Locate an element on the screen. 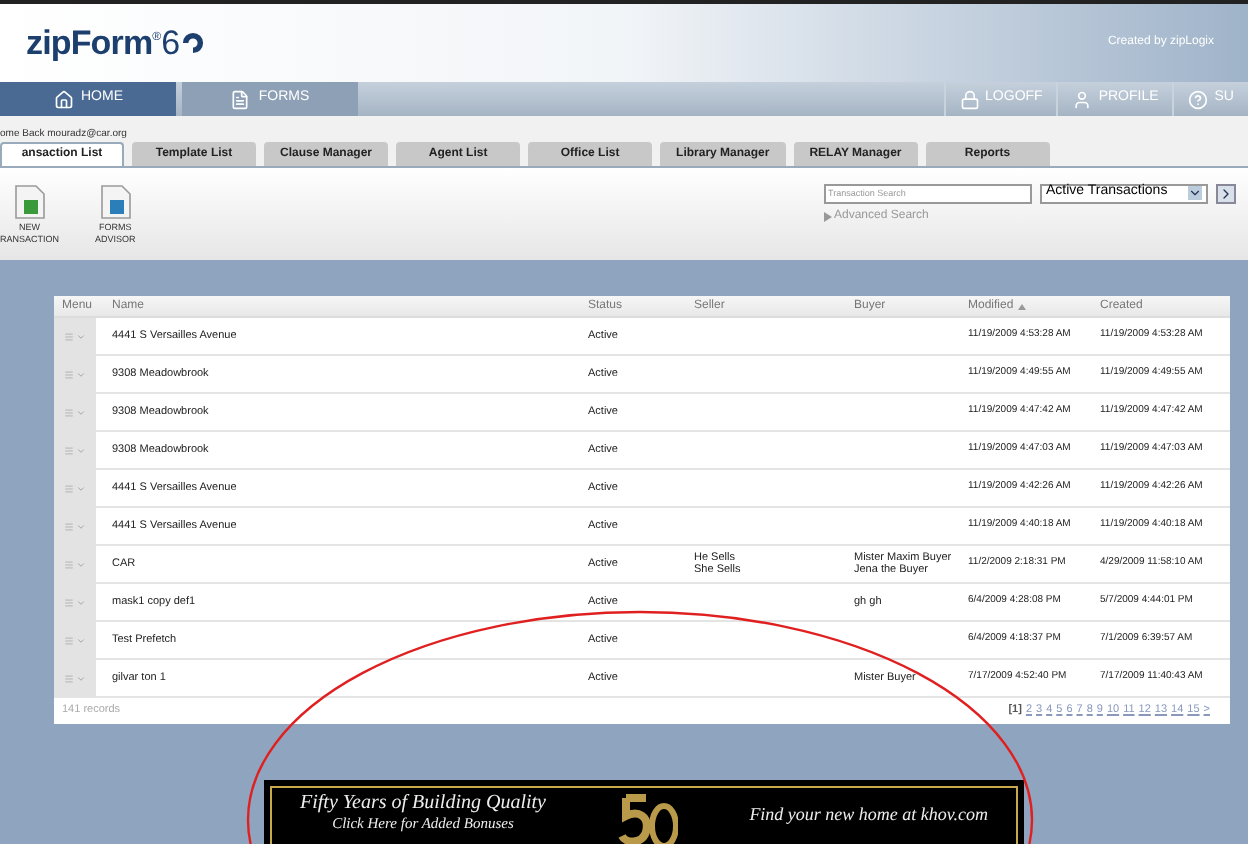 The width and height of the screenshot is (1248, 844). ad-headline: Fifty Years of Building Quality is located at coordinates (423, 804).